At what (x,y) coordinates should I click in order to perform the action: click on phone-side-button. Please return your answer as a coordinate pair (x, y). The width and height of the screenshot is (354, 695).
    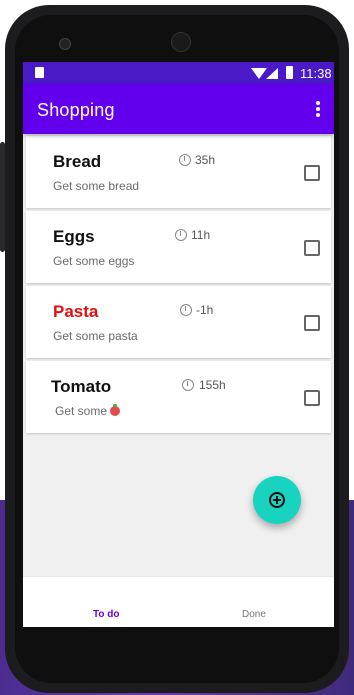
    Looking at the image, I should click on (2, 197).